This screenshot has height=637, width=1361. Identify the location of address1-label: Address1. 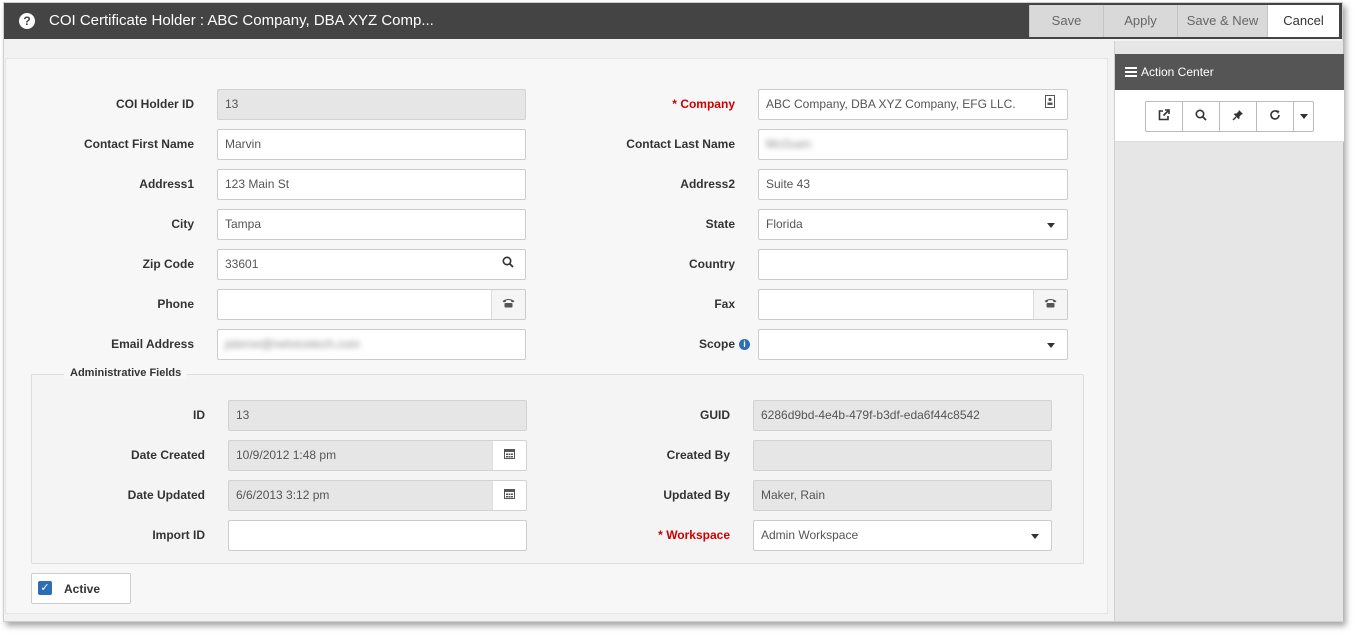
(166, 184).